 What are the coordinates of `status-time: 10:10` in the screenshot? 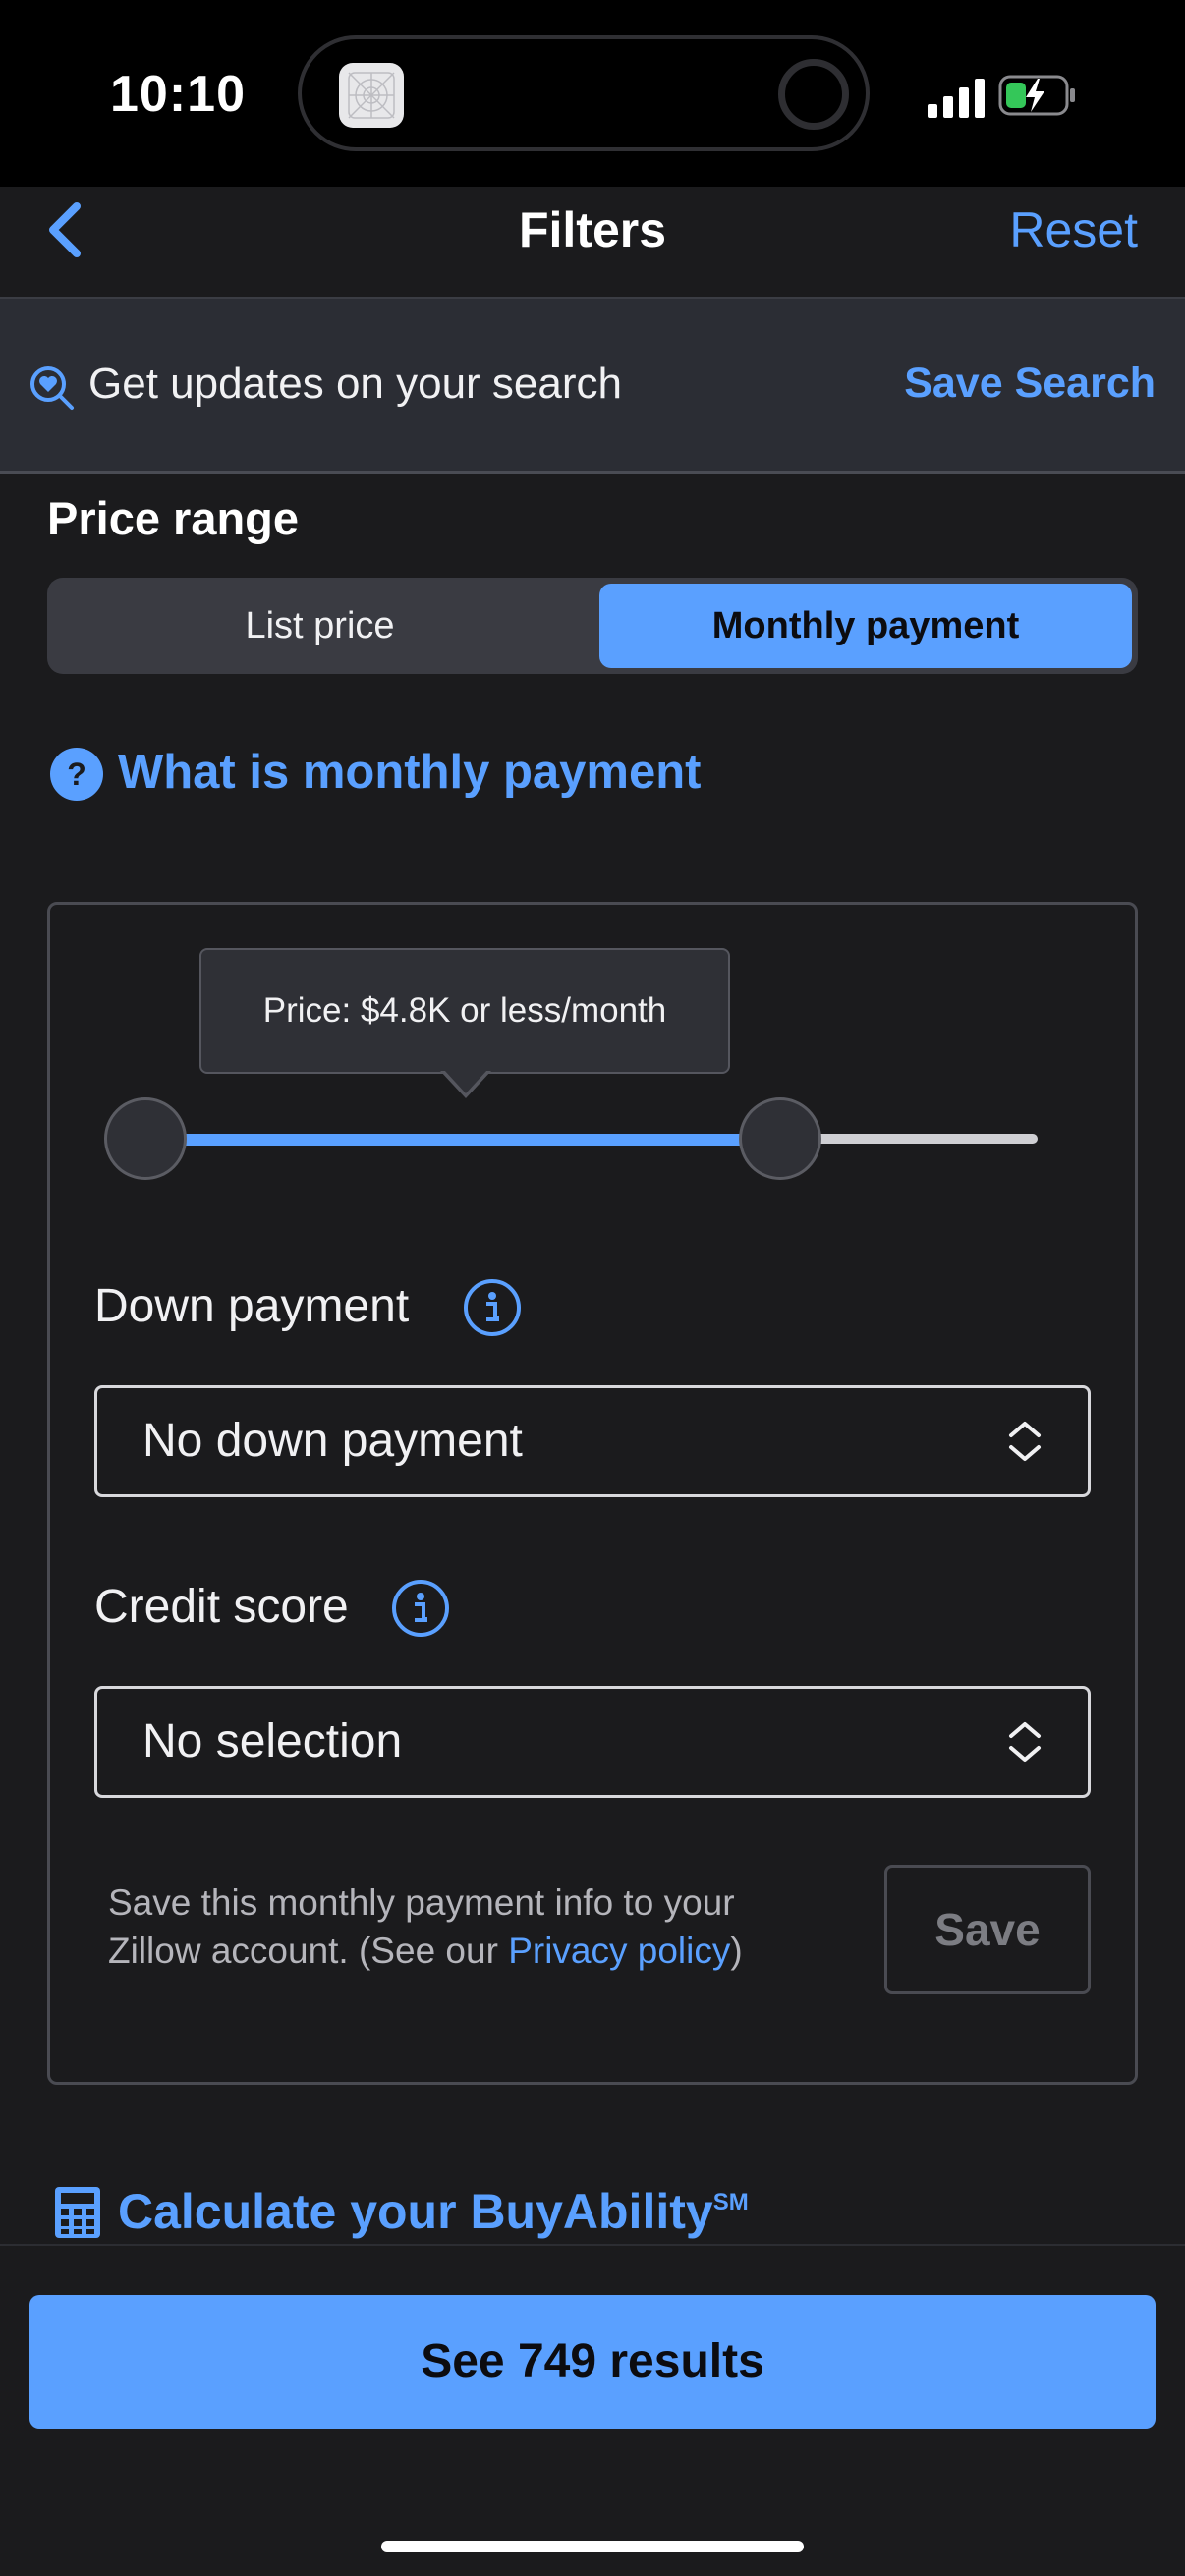 It's located at (178, 94).